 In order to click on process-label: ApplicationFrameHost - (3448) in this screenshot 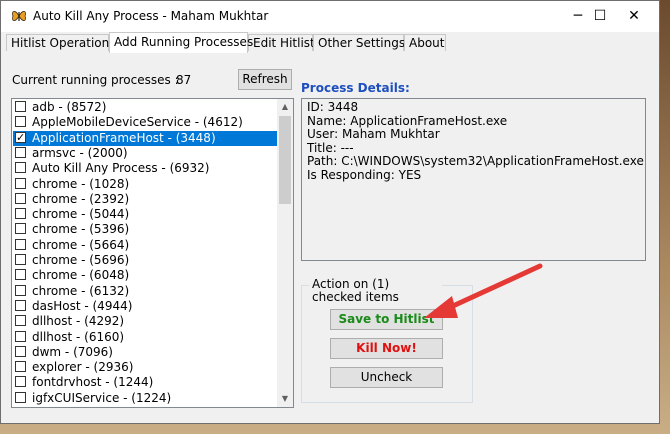, I will do `click(124, 137)`.